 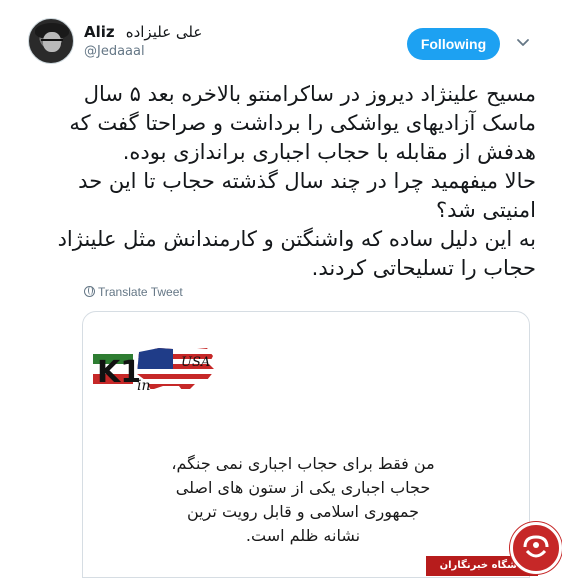 What do you see at coordinates (144, 386) in the screenshot?
I see `logo-in: in` at bounding box center [144, 386].